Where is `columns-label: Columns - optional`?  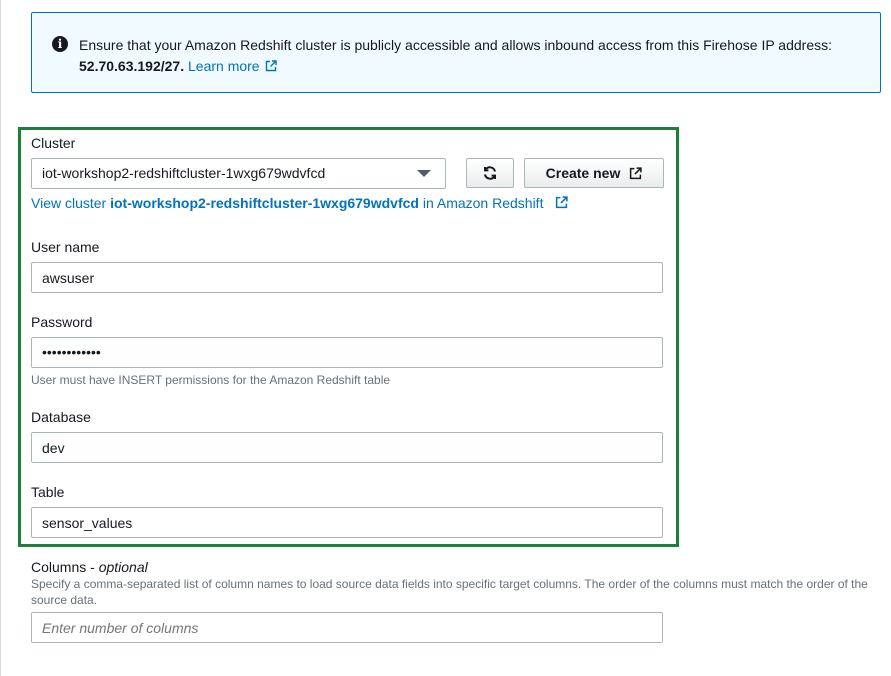
columns-label: Columns - optional is located at coordinates (89, 567).